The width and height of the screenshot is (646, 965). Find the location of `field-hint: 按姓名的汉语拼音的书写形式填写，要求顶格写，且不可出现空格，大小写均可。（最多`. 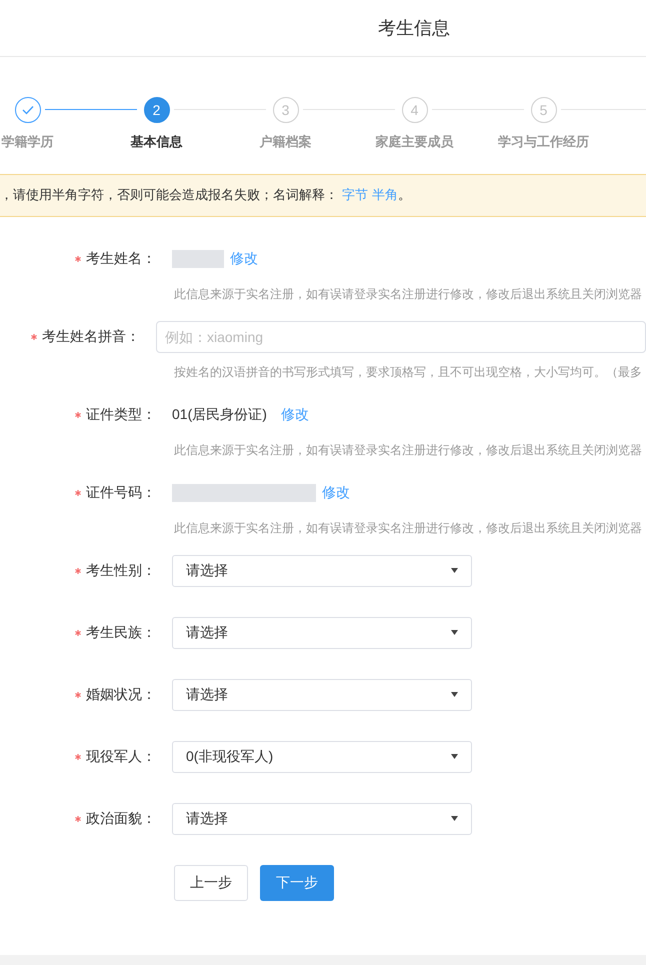

field-hint: 按姓名的汉语拼音的书写形式填写，要求顶格写，且不可出现空格，大小写均可。（最多 is located at coordinates (408, 372).